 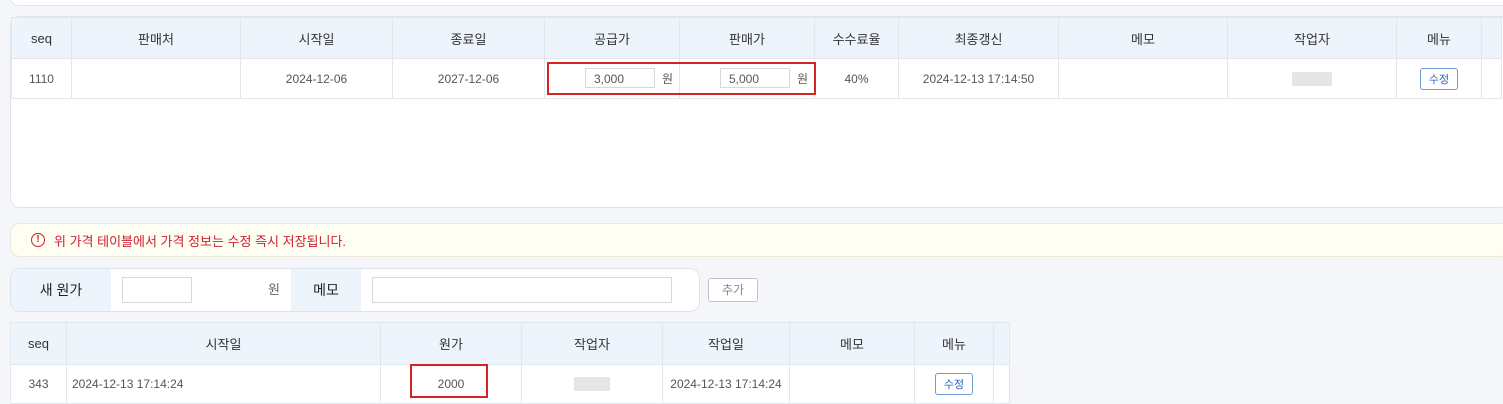 I want to click on cell-sale-price: 5,000 원, so click(x=747, y=78).